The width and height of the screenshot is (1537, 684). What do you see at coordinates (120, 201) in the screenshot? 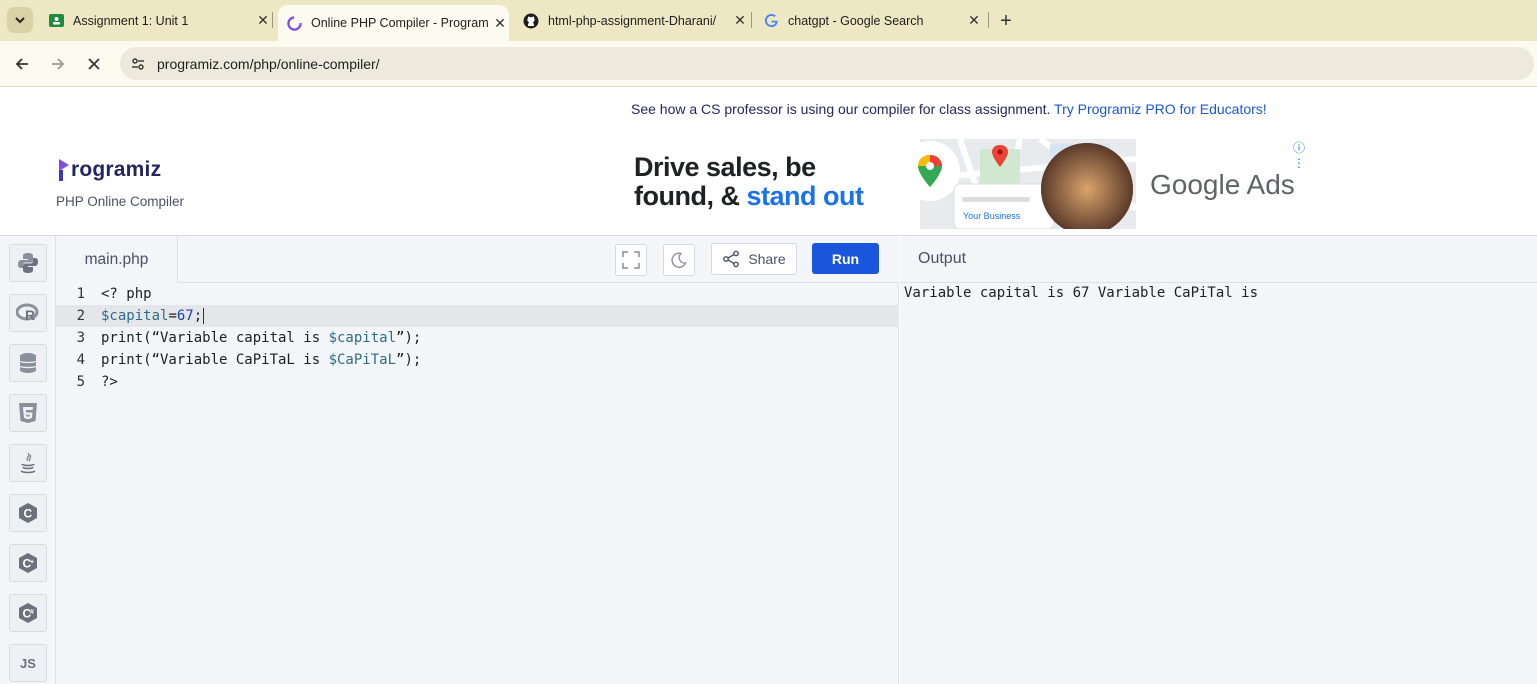
I see `compiler-subtitle: PHP Online Compiler` at bounding box center [120, 201].